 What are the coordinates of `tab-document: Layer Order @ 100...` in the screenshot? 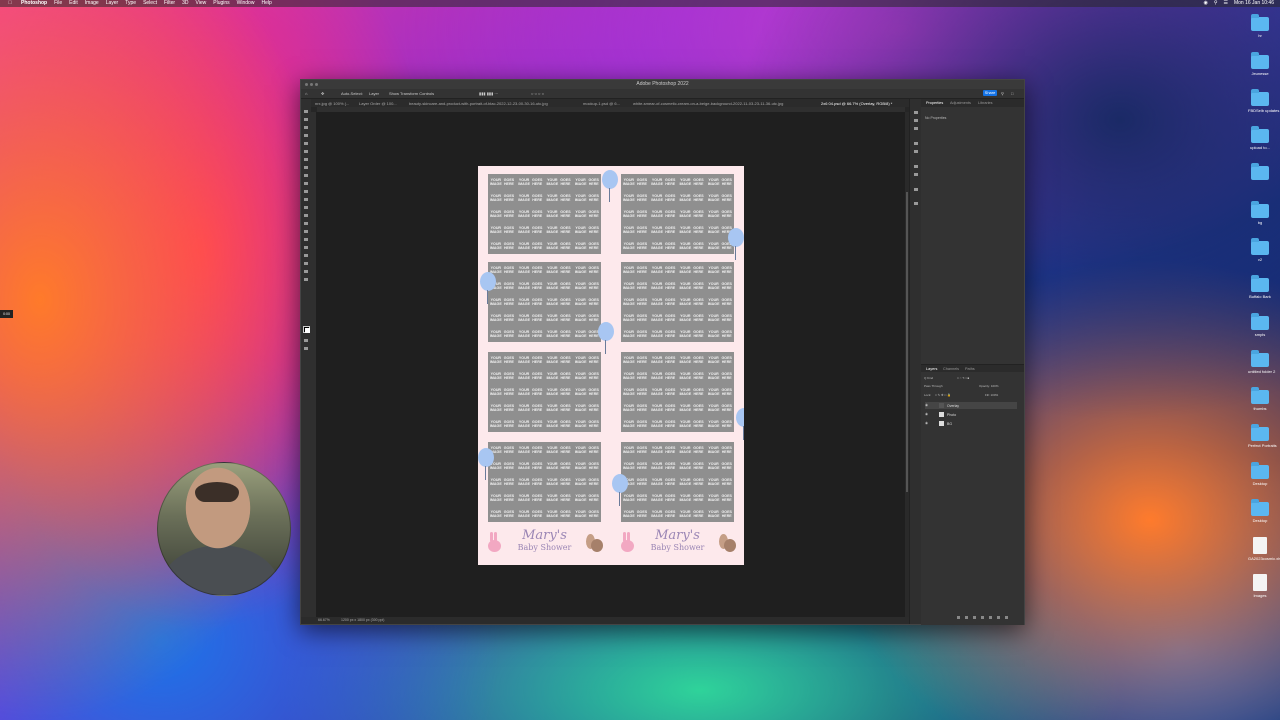 It's located at (378, 103).